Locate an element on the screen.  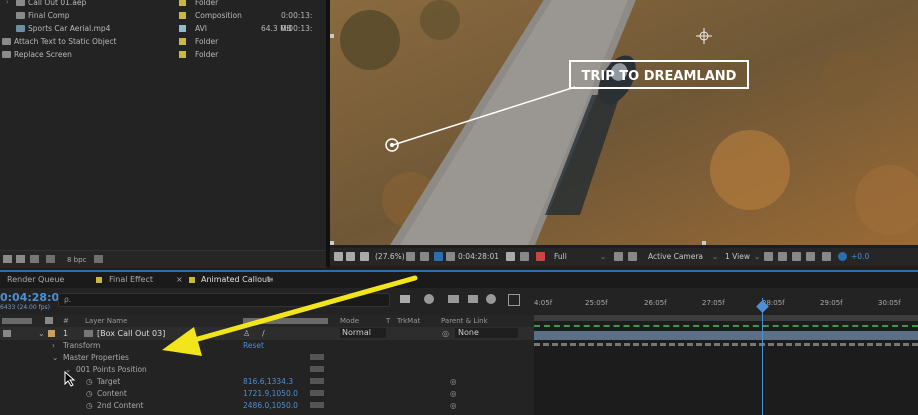
flowchart-icon is located at coordinates (796, 256).